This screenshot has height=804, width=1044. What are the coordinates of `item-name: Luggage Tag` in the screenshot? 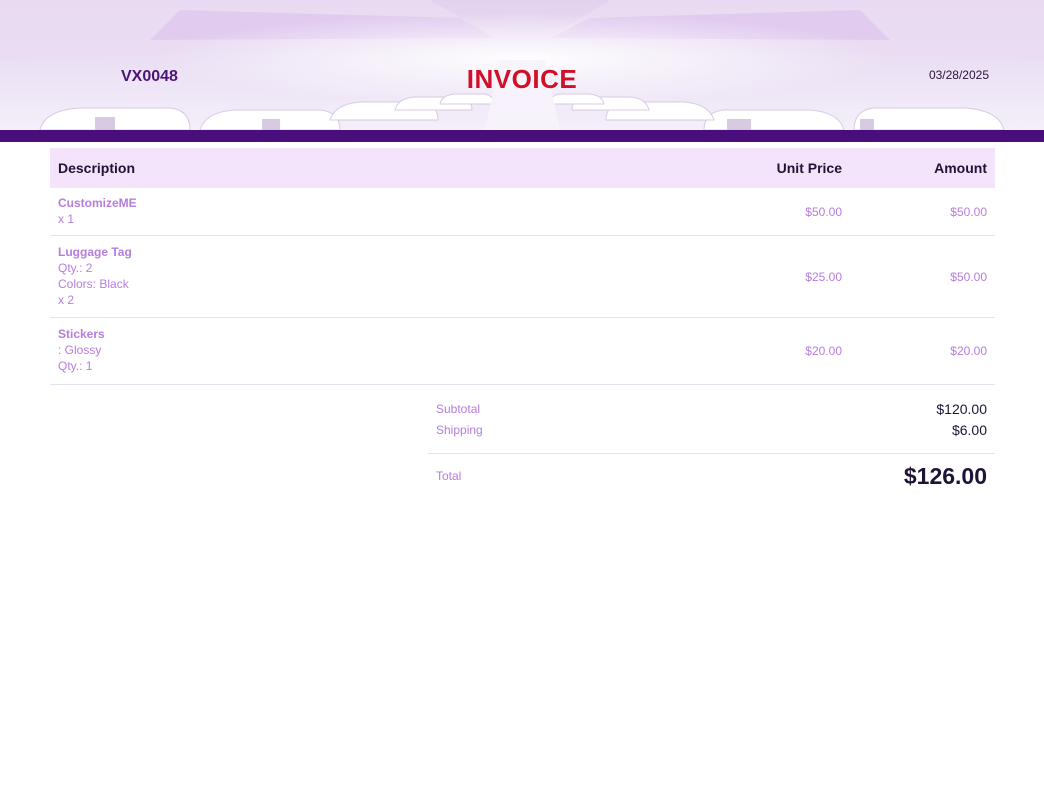 It's located at (95, 251).